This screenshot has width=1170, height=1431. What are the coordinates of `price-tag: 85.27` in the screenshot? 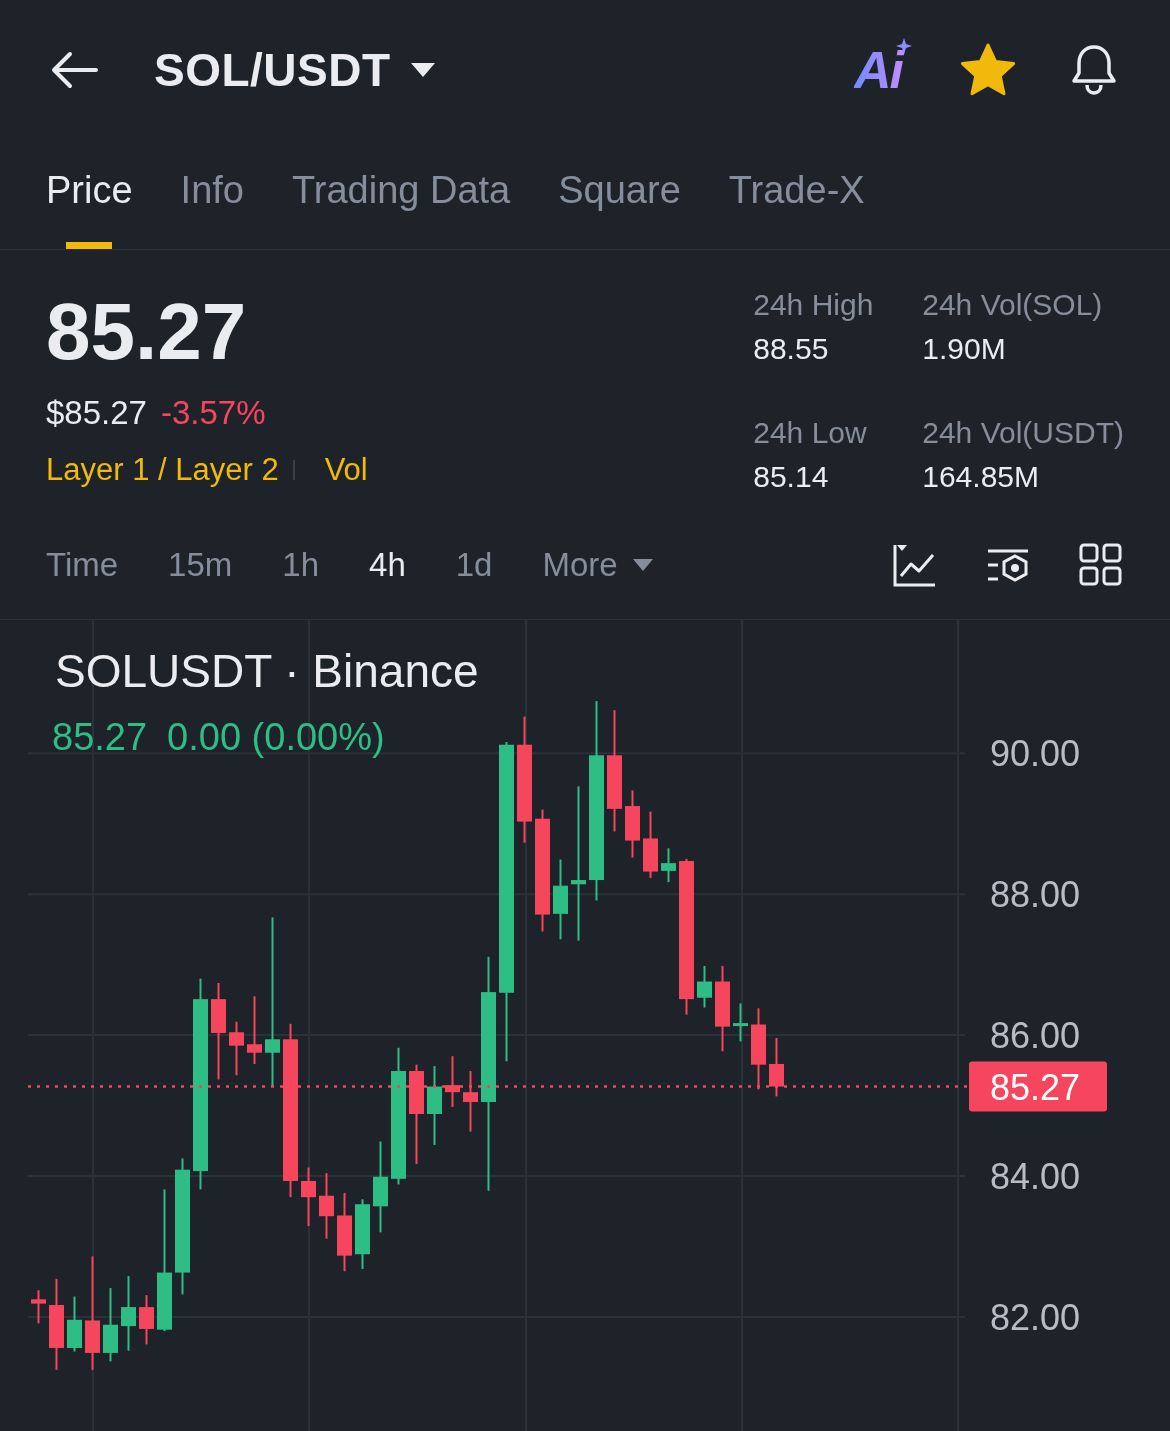 It's located at (1038, 1086).